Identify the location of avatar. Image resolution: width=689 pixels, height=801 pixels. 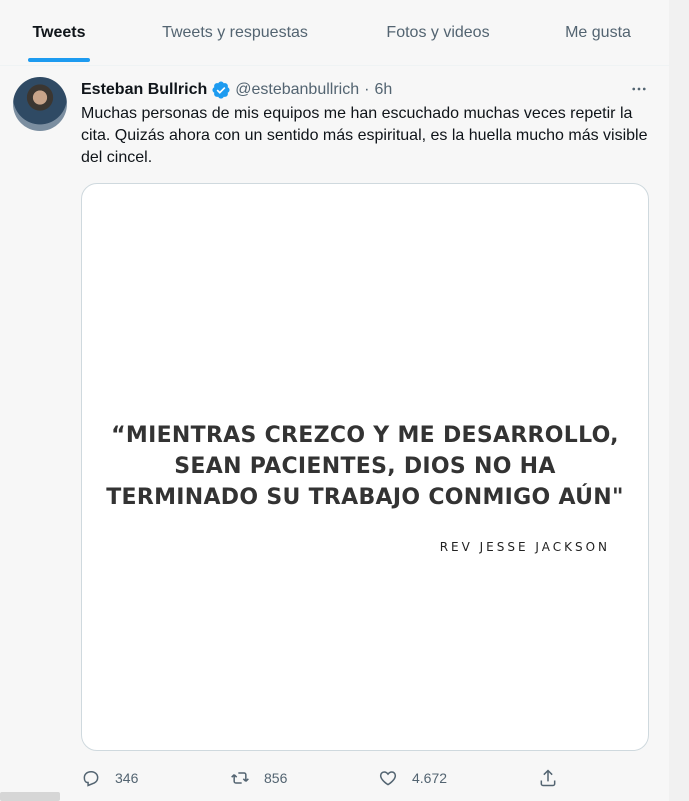
(40, 104).